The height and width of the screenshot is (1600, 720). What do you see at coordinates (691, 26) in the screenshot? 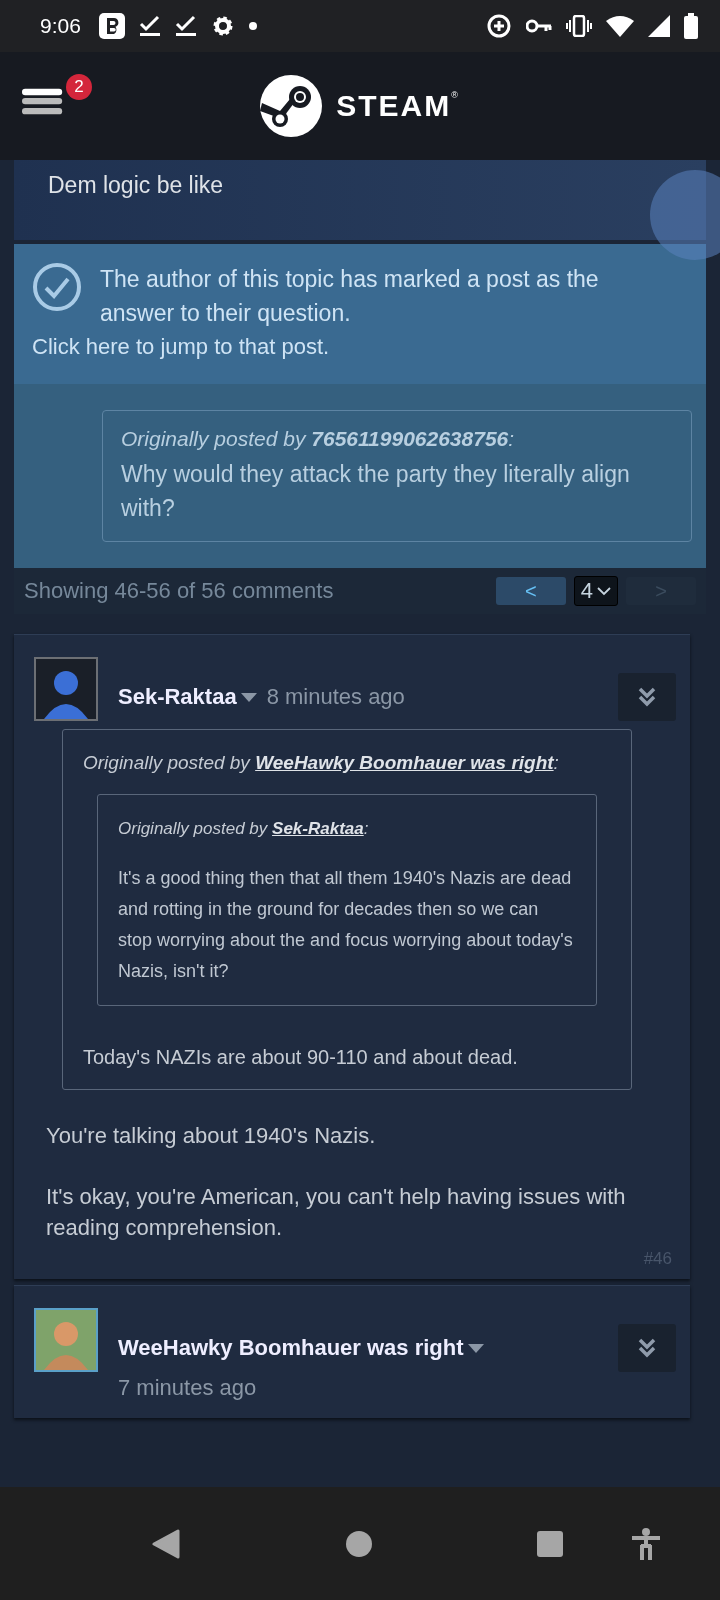
I see `battery-icon` at bounding box center [691, 26].